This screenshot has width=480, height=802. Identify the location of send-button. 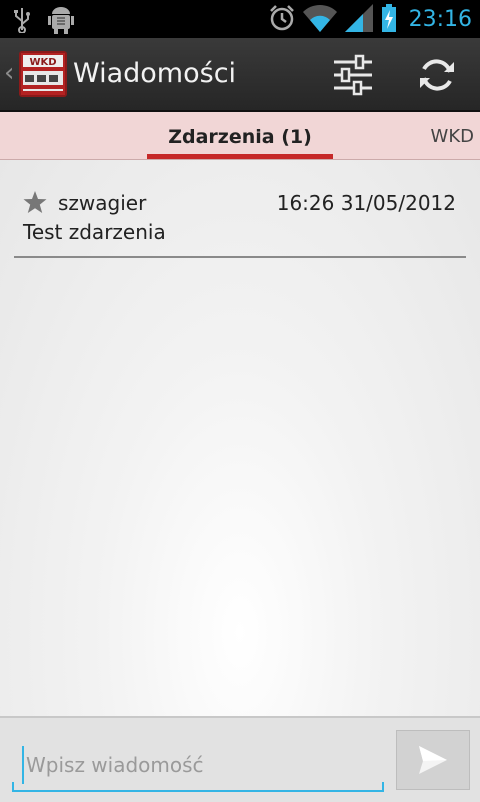
(433, 760).